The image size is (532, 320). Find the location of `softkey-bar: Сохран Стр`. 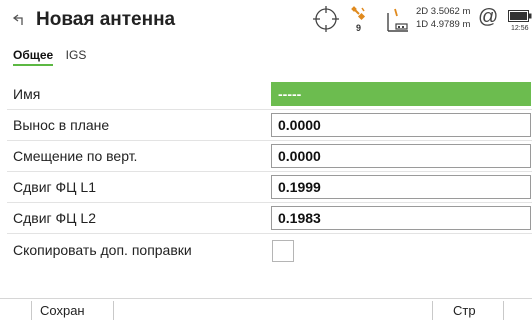

softkey-bar: Сохран Стр is located at coordinates (266, 309).